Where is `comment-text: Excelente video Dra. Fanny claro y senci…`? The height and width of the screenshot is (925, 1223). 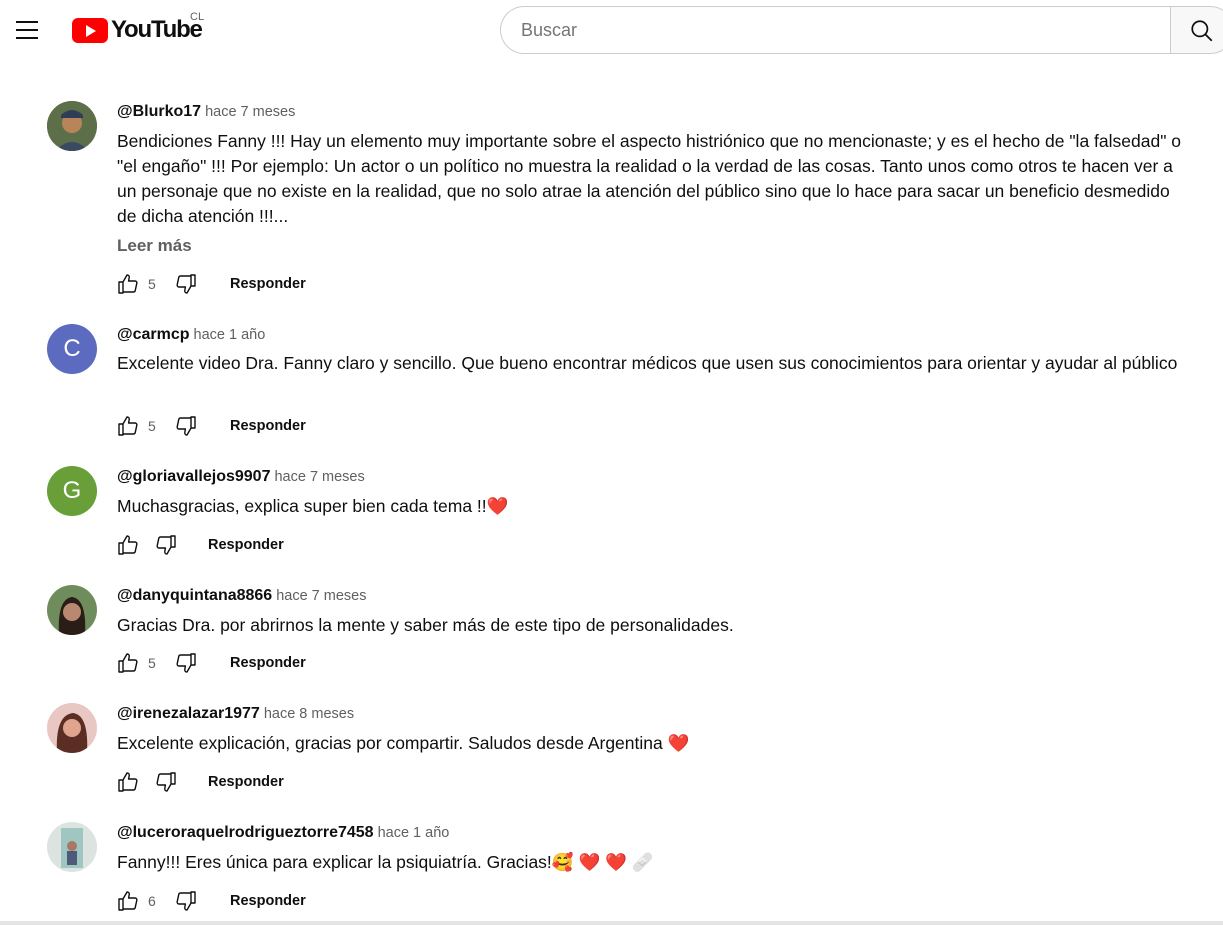 comment-text: Excelente video Dra. Fanny claro y senci… is located at coordinates (647, 363).